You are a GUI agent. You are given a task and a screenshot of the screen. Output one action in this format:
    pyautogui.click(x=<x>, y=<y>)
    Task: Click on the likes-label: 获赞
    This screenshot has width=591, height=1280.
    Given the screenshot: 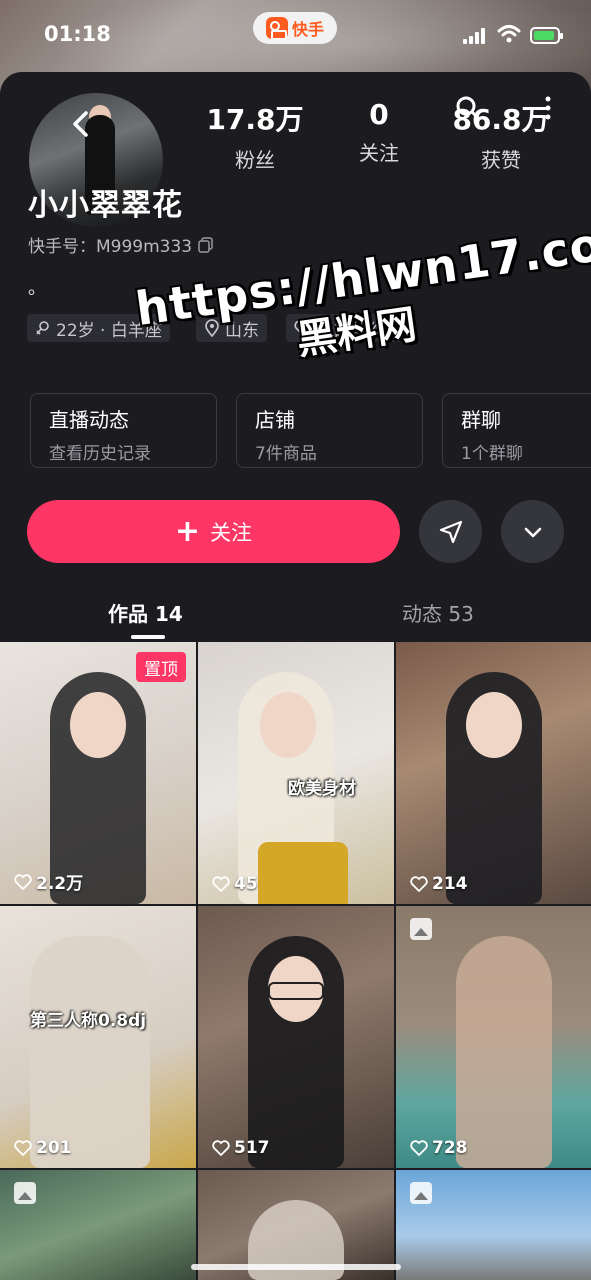 What is the action you would take?
    pyautogui.click(x=501, y=160)
    